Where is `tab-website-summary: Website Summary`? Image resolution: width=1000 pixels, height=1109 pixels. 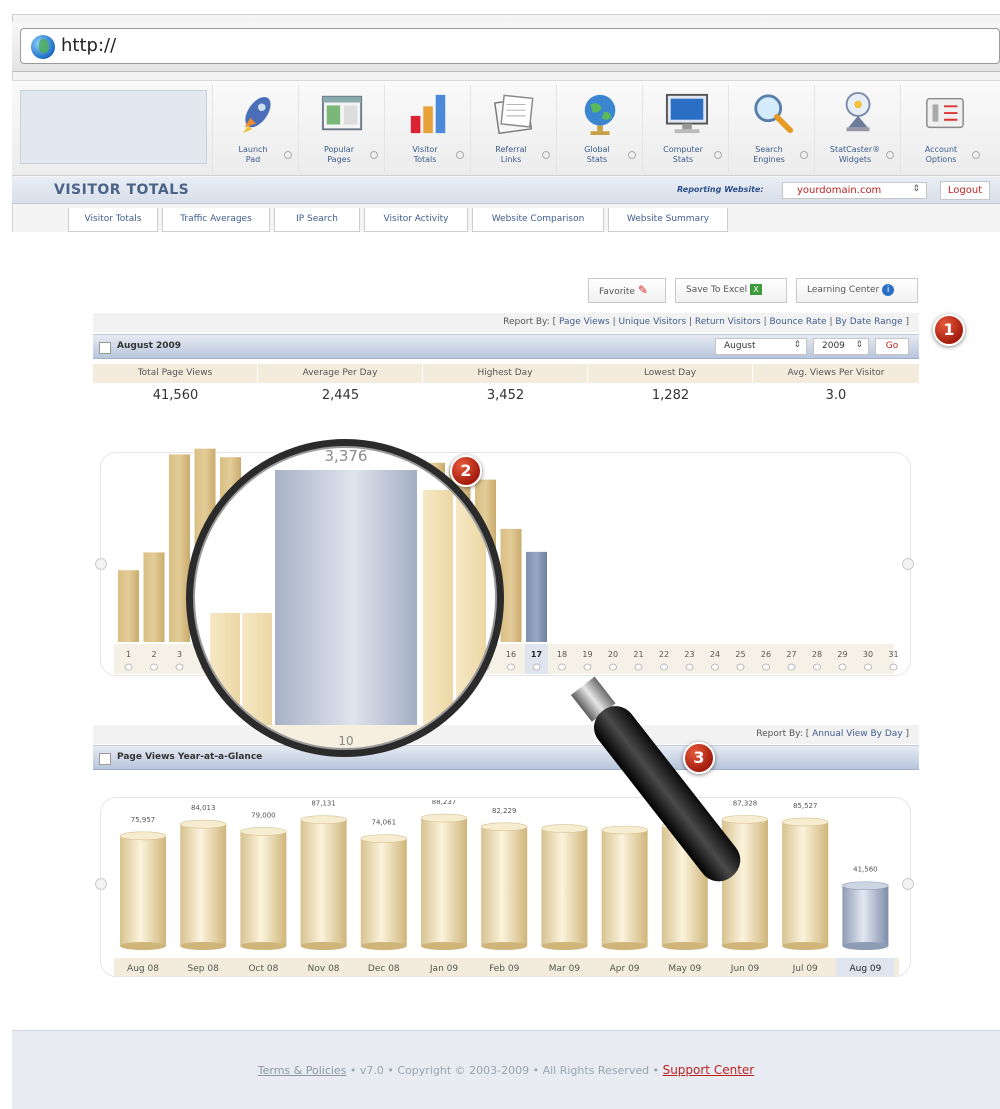 tab-website-summary: Website Summary is located at coordinates (668, 220).